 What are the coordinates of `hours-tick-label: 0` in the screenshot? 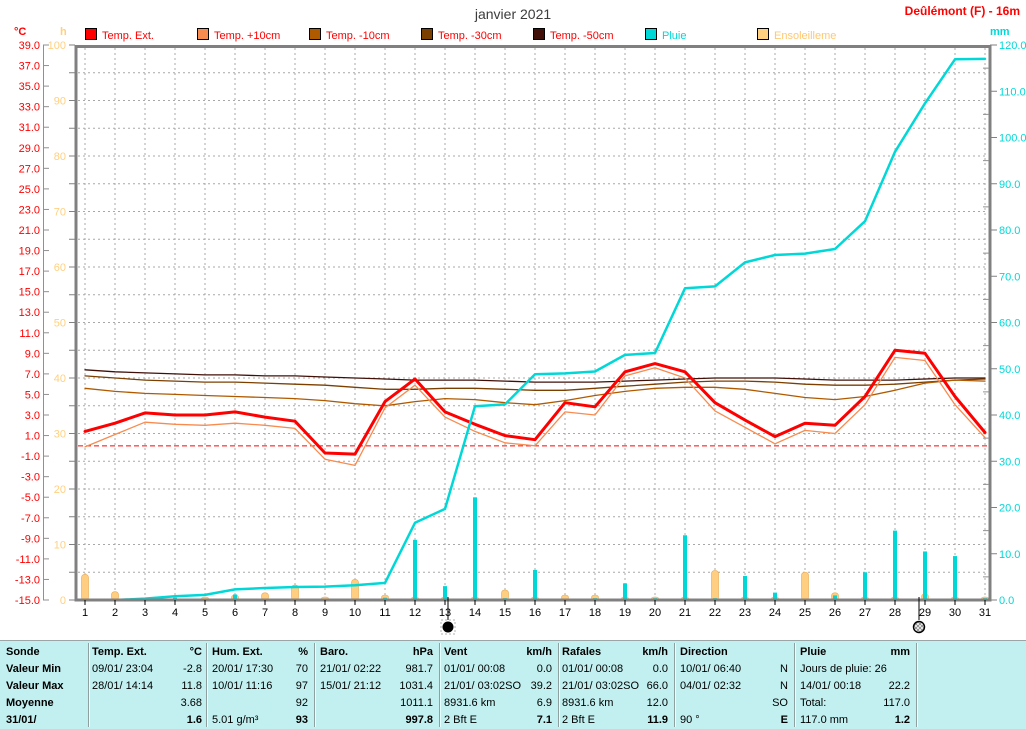 It's located at (63, 601).